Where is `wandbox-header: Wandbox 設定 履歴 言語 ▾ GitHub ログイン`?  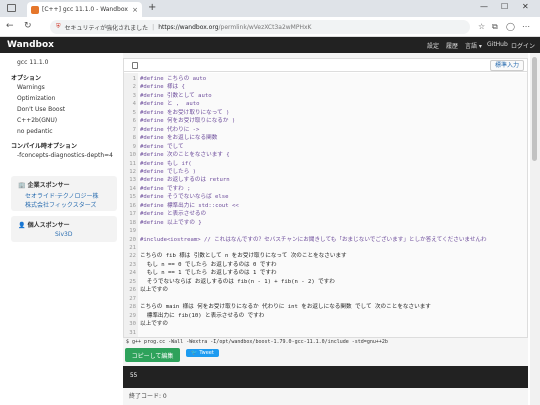 wandbox-header: Wandbox 設定 履歴 言語 ▾ GitHub ログイン is located at coordinates (270, 45).